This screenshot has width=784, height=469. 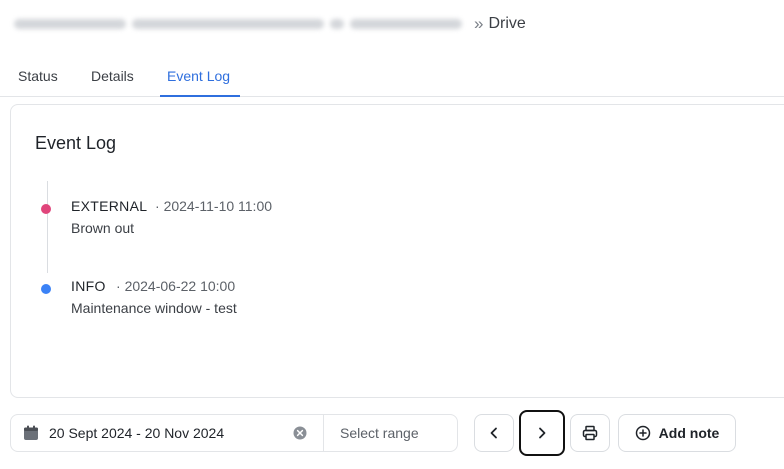 I want to click on tab-event-log: Event Log, so click(x=198, y=76).